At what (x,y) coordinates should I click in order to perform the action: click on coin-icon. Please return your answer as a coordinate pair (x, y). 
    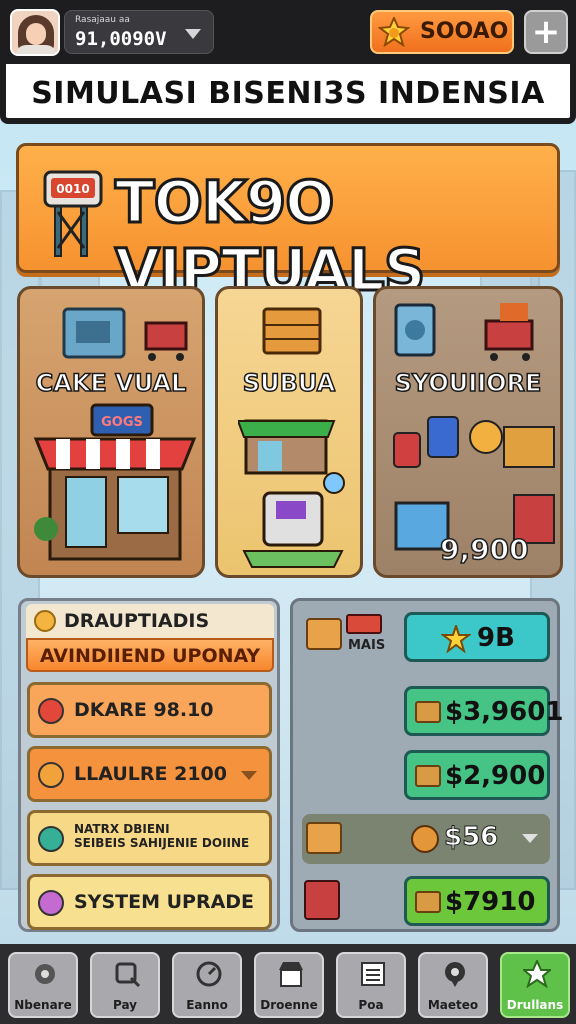
    Looking at the image, I should click on (45, 621).